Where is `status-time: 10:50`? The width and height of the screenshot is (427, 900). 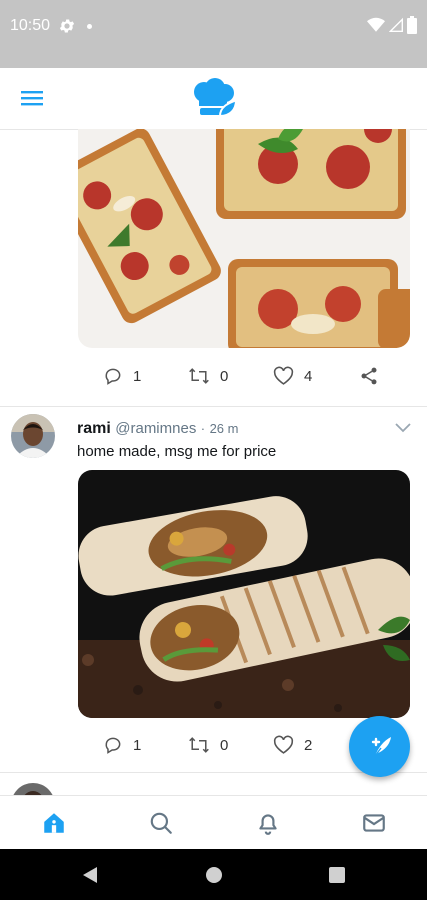
status-time: 10:50 is located at coordinates (30, 25).